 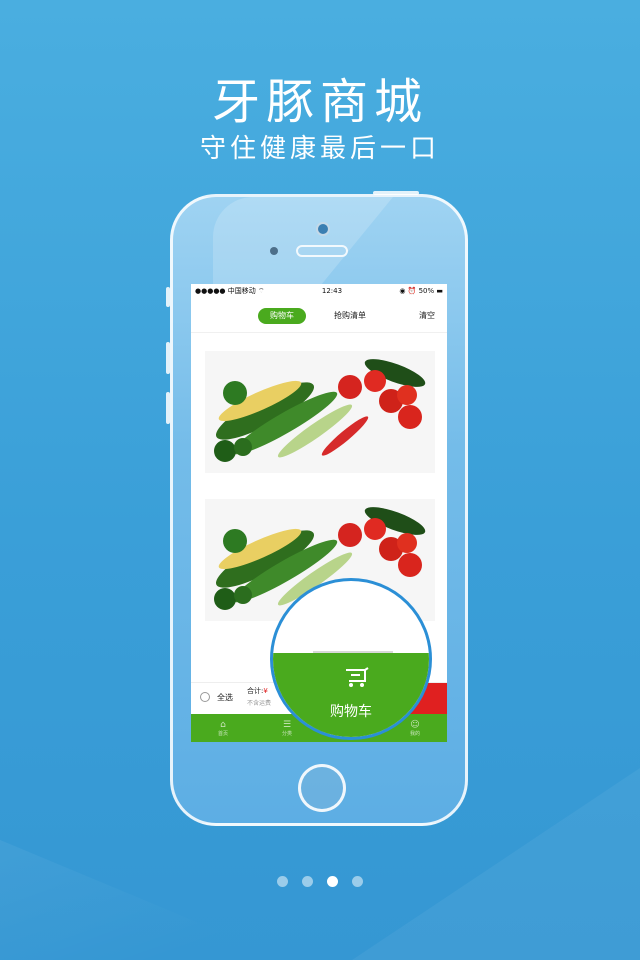 I want to click on earpiece-speaker, so click(x=322, y=251).